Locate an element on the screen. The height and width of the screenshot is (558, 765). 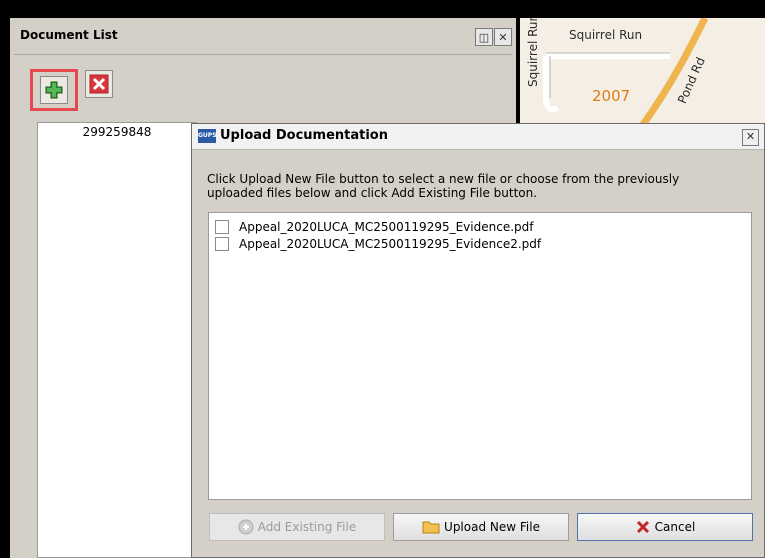
delete-icon is located at coordinates (99, 84).